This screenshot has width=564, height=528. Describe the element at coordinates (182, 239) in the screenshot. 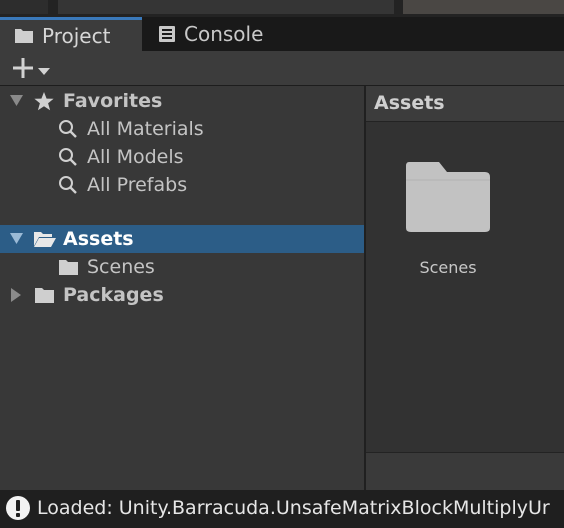

I see `tree-item-assets: Assets` at that location.